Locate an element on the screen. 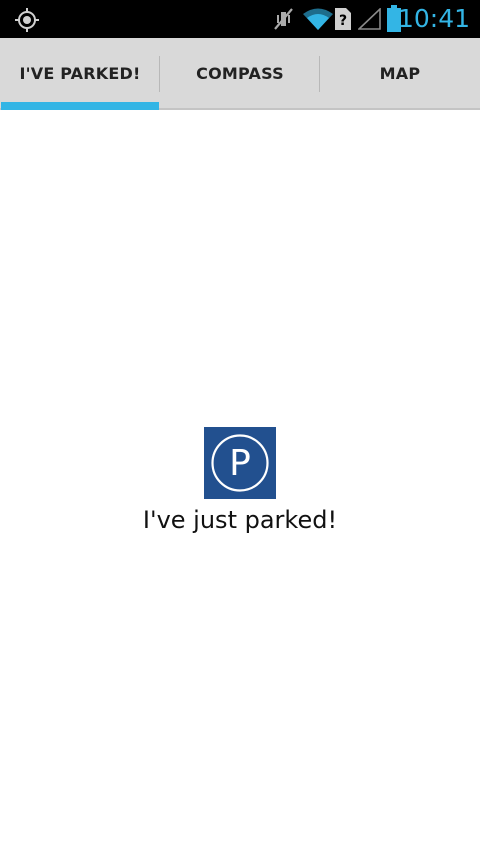 Image resolution: width=480 pixels, height=854 pixels. logo-letter: P is located at coordinates (240, 463).